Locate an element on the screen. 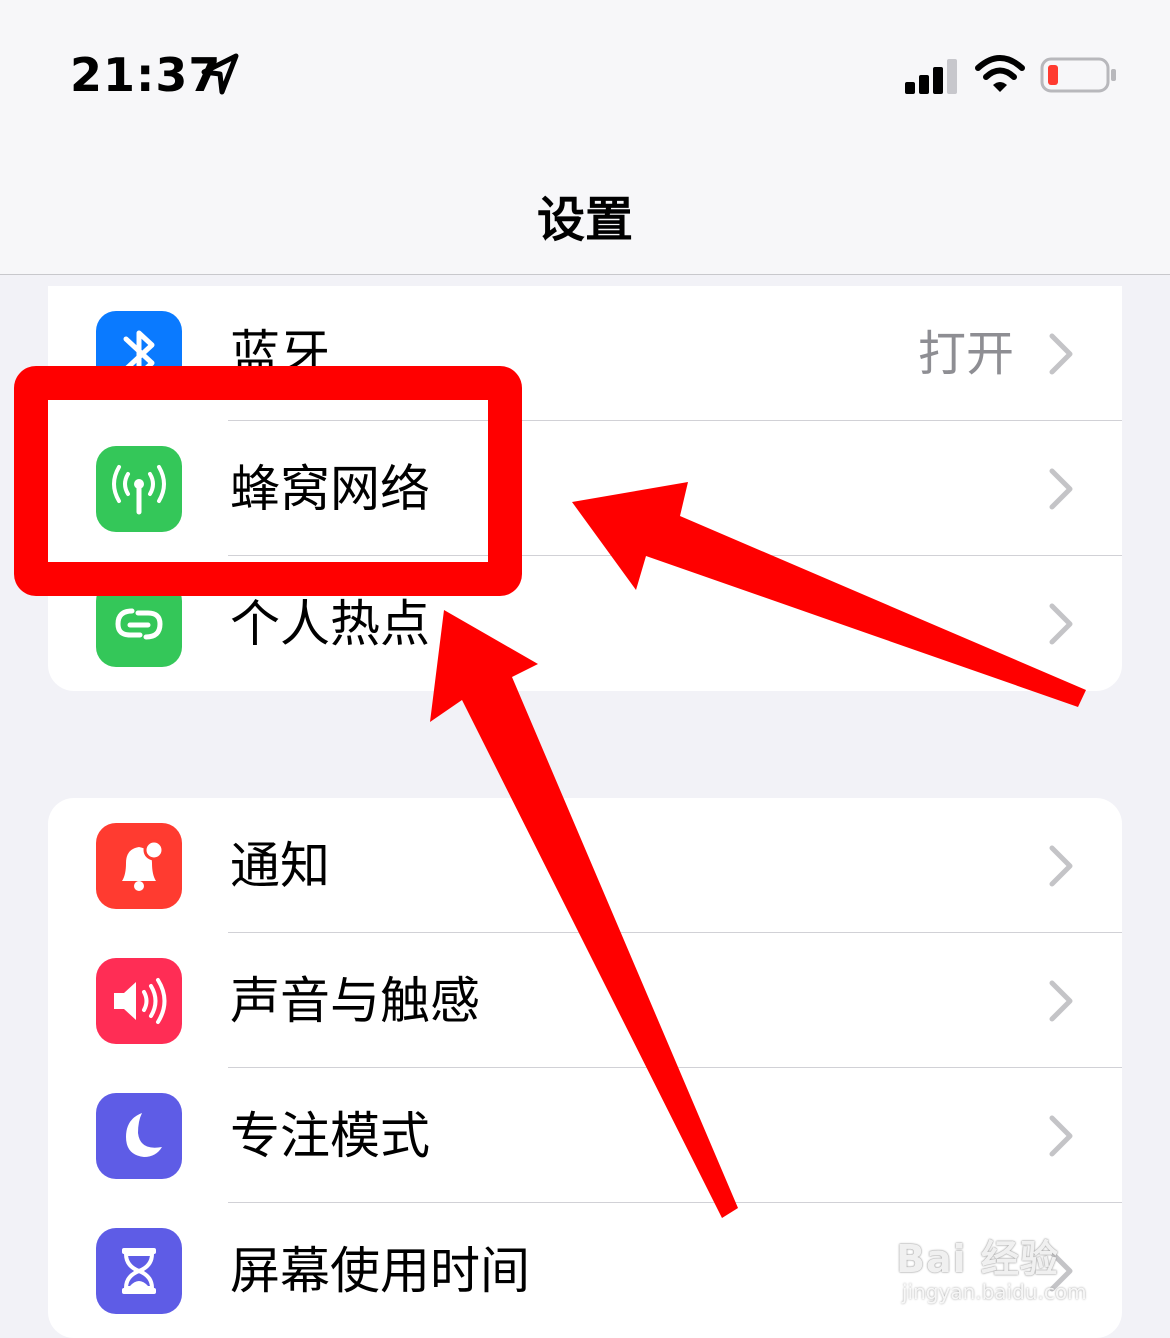  watermark-url-text: jingyan.baidu.com is located at coordinates (994, 1292).